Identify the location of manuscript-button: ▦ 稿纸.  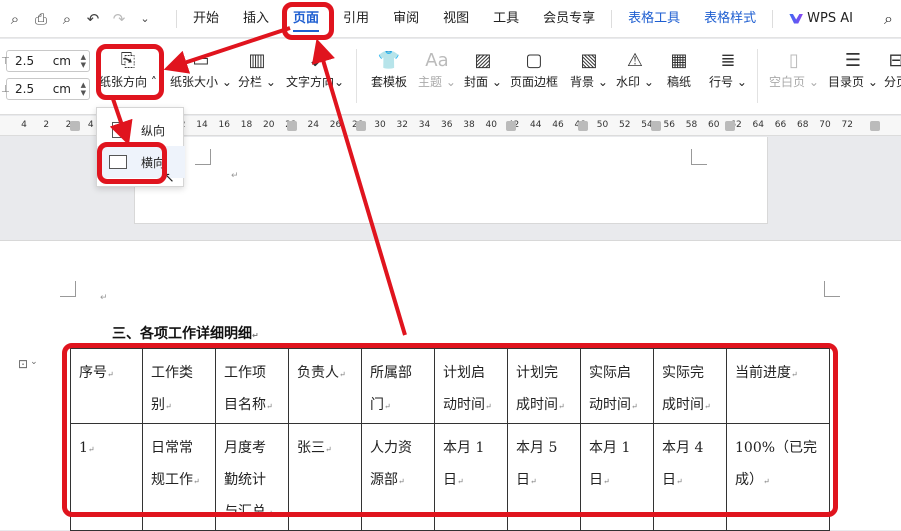
(679, 68).